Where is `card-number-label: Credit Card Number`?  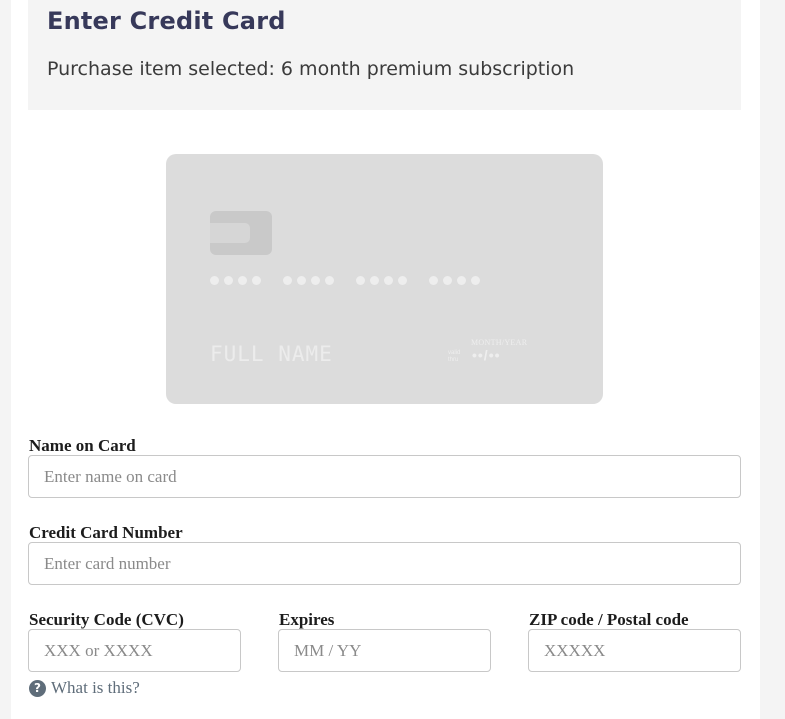 card-number-label: Credit Card Number is located at coordinates (106, 532).